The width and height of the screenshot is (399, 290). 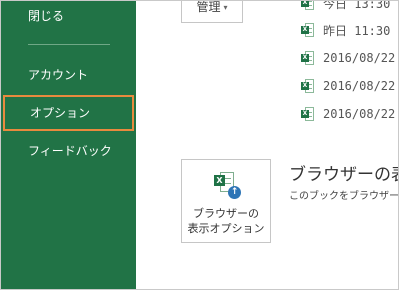 What do you see at coordinates (227, 185) in the screenshot?
I see `browser-view-icon: X ↑` at bounding box center [227, 185].